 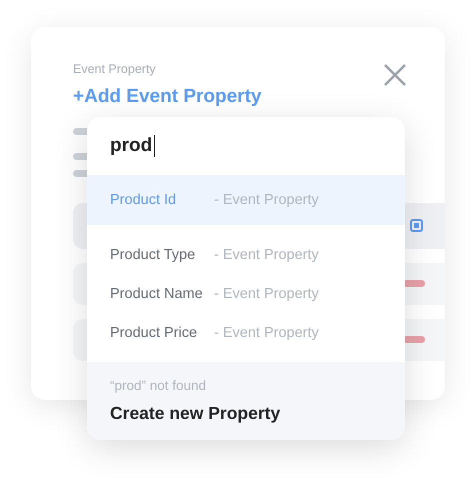 I want to click on checkbox, so click(x=416, y=225).